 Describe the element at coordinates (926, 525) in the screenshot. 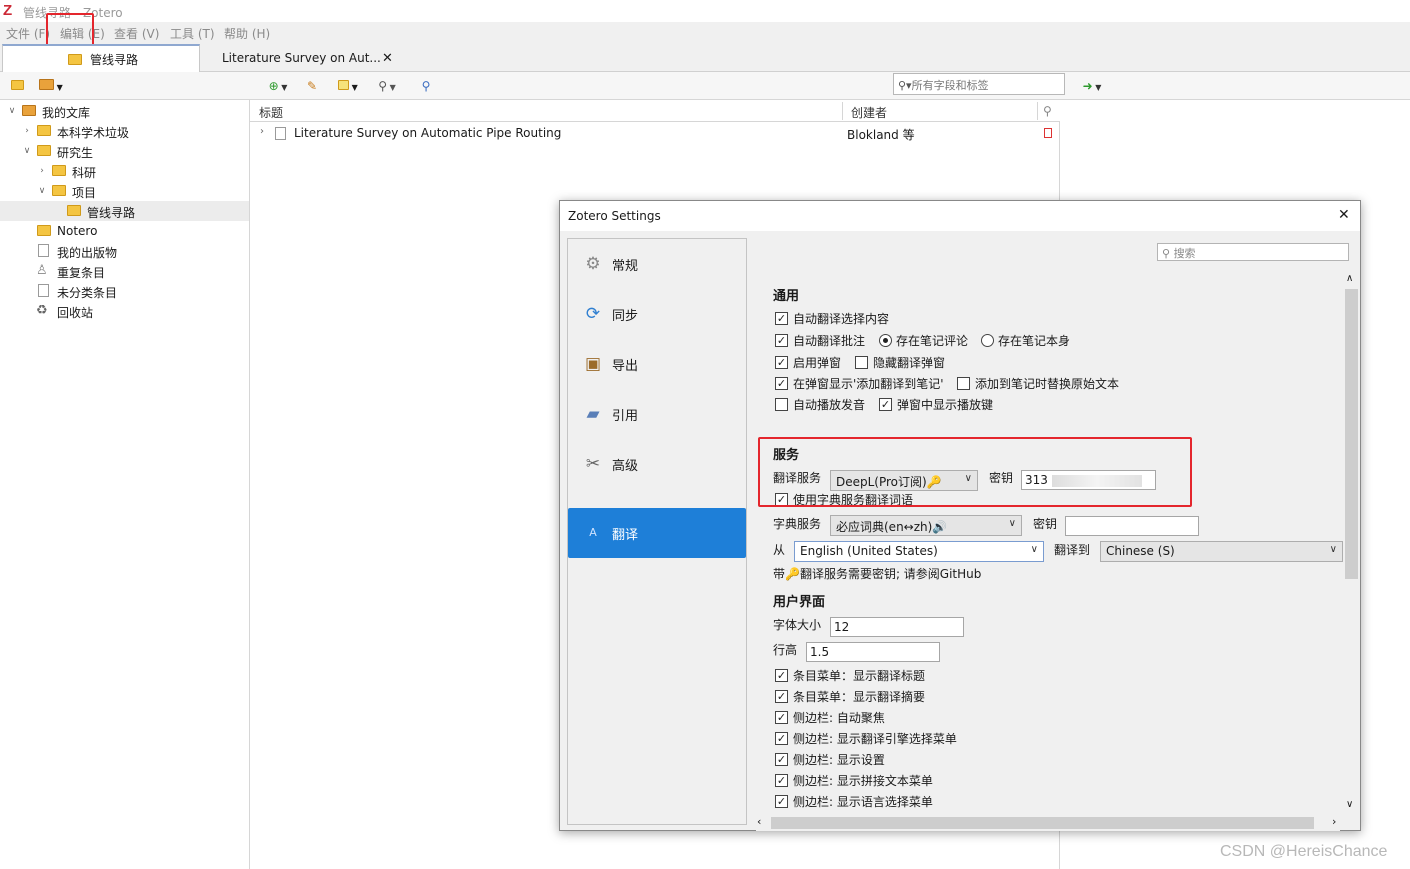

I see `dict-service-select: 必应词典(en↔zh)🔊 ∨` at that location.